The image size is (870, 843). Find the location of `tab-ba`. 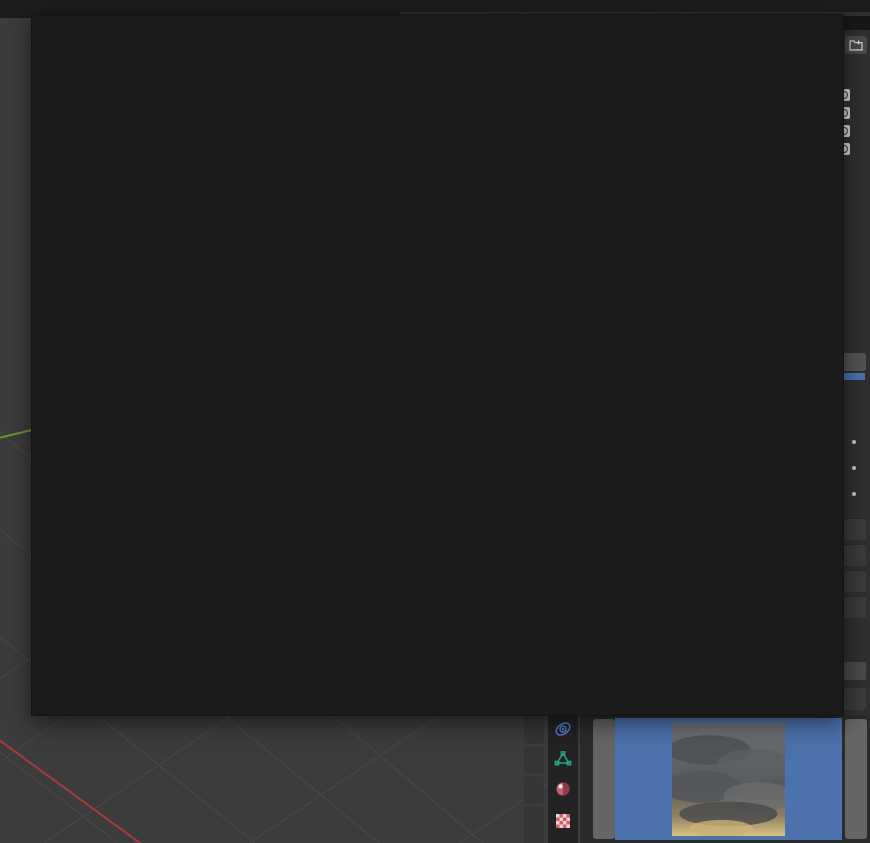

tab-ba is located at coordinates (534, 729).